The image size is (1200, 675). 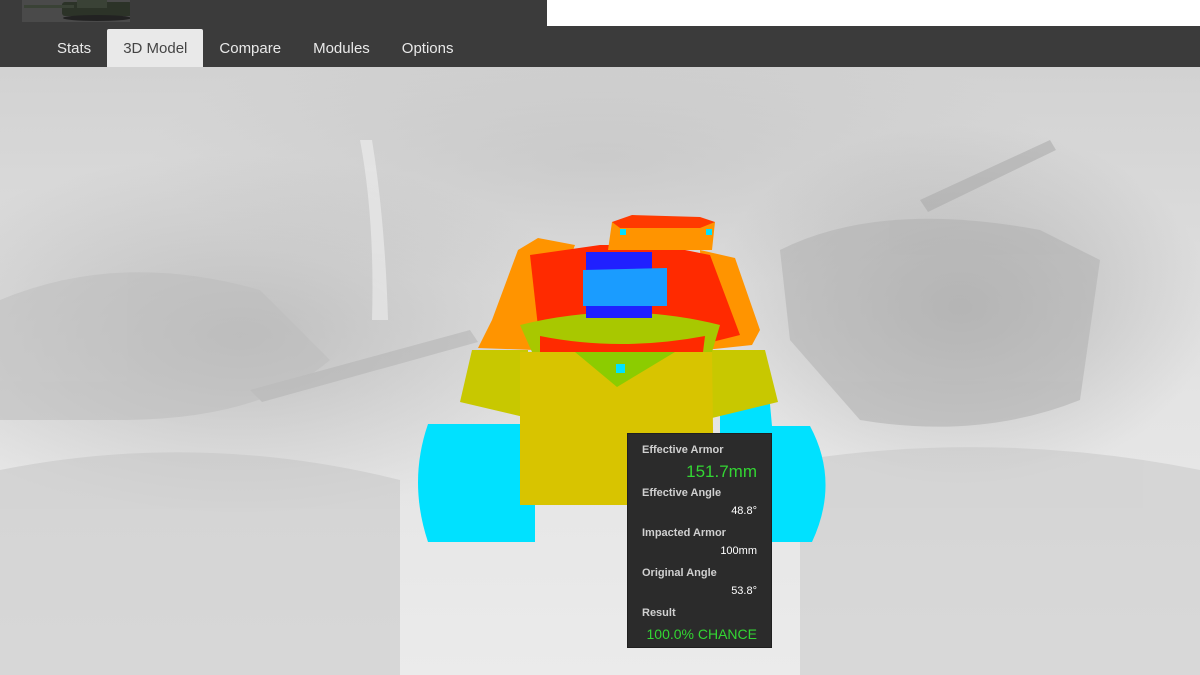 What do you see at coordinates (744, 511) in the screenshot?
I see `effective-angle-value: 48.8°` at bounding box center [744, 511].